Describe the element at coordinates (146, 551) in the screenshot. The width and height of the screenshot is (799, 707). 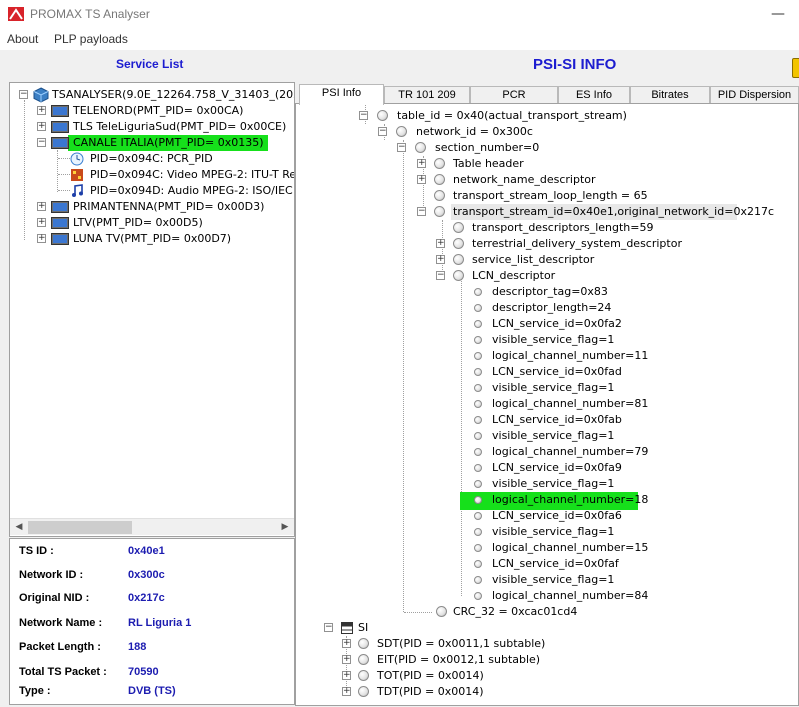
I see `ts-id-value: 0x40e1` at that location.